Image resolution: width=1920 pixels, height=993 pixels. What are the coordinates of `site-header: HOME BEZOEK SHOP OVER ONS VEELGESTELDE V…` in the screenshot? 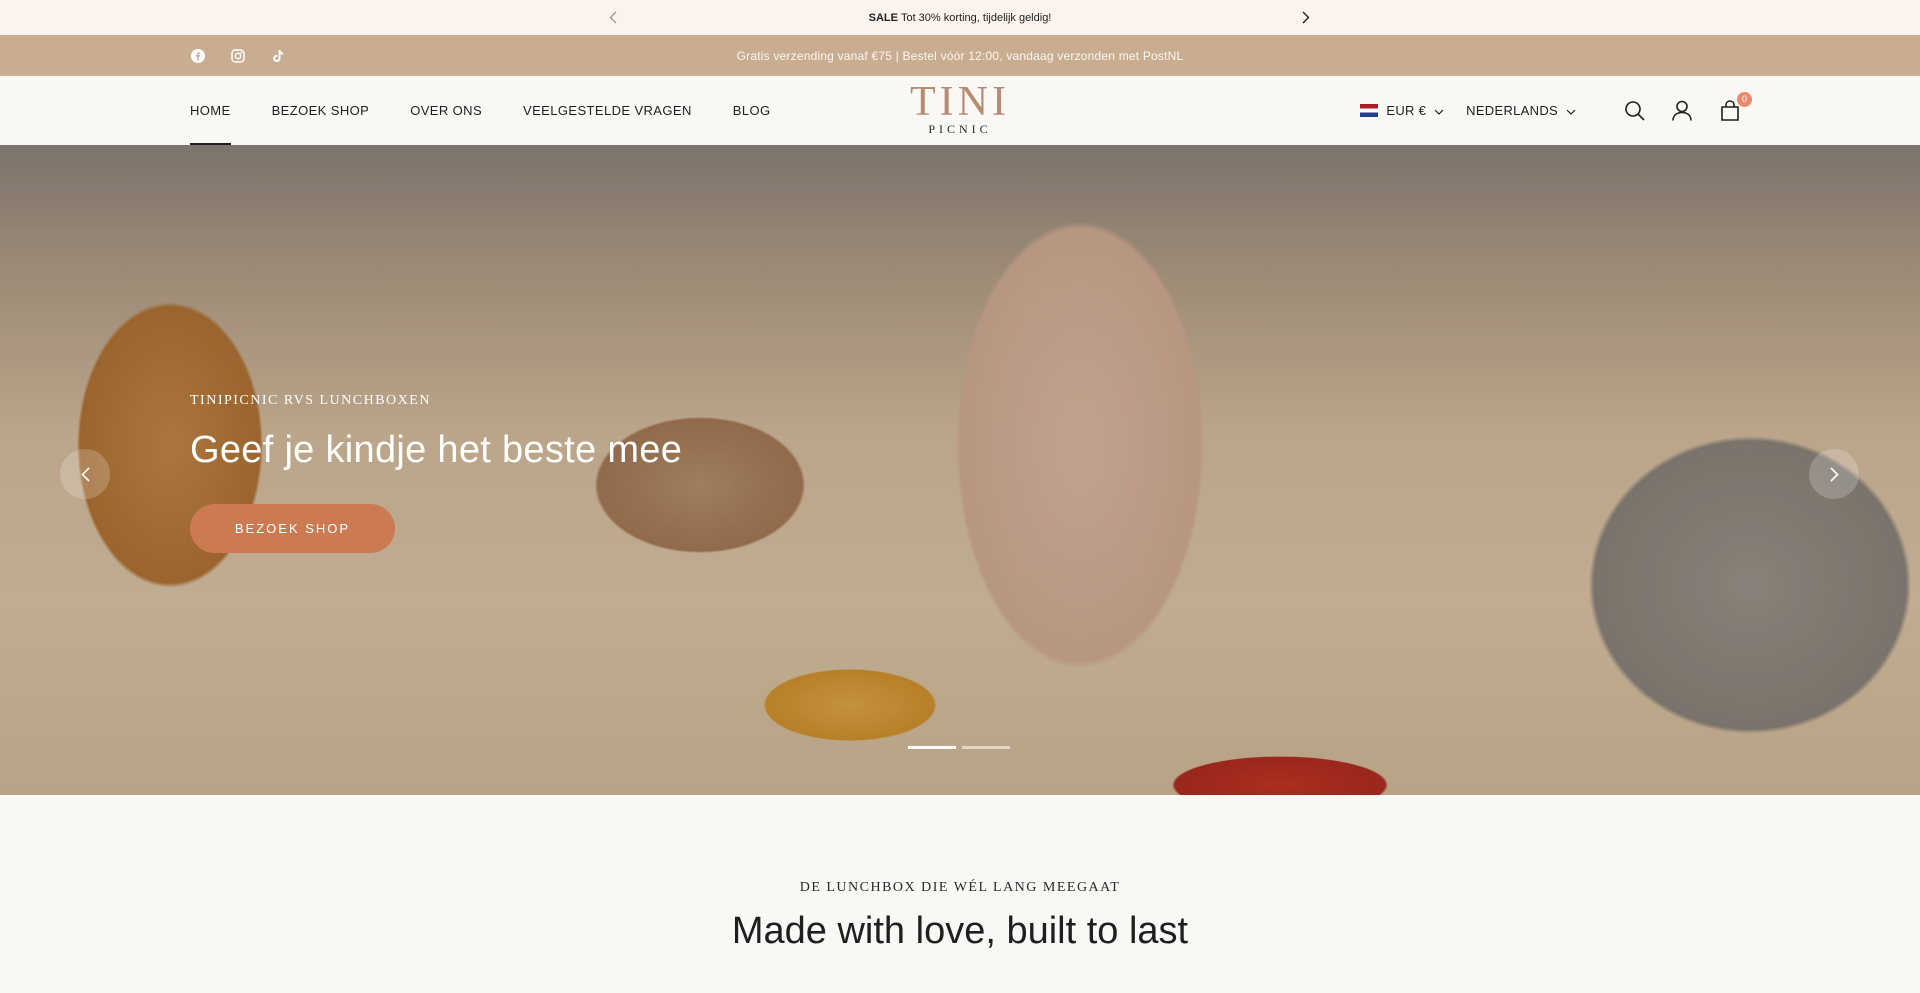 It's located at (960, 110).